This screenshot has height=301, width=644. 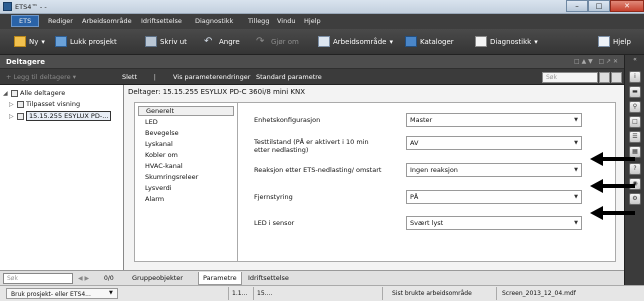 I want to click on param-select-fjernstyring: PÅ ▼, so click(x=494, y=197).